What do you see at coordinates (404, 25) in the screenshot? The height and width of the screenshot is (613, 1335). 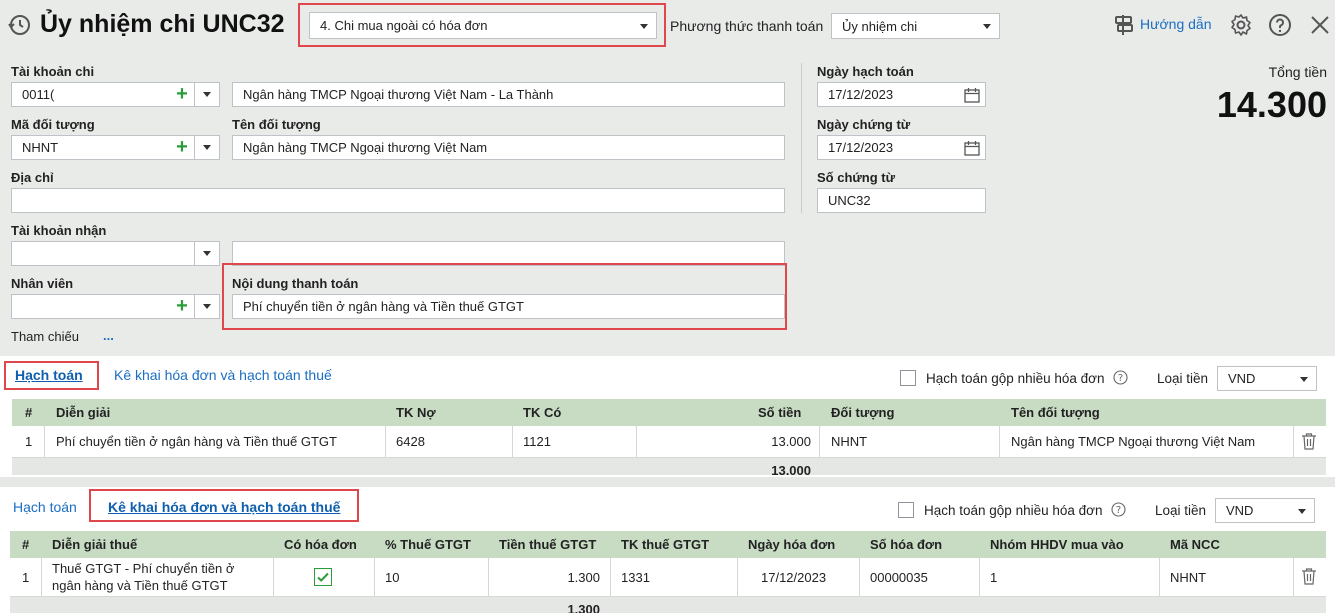 I see `voucher-type-value: 4. Chi mua ngoài có hóa đơn` at bounding box center [404, 25].